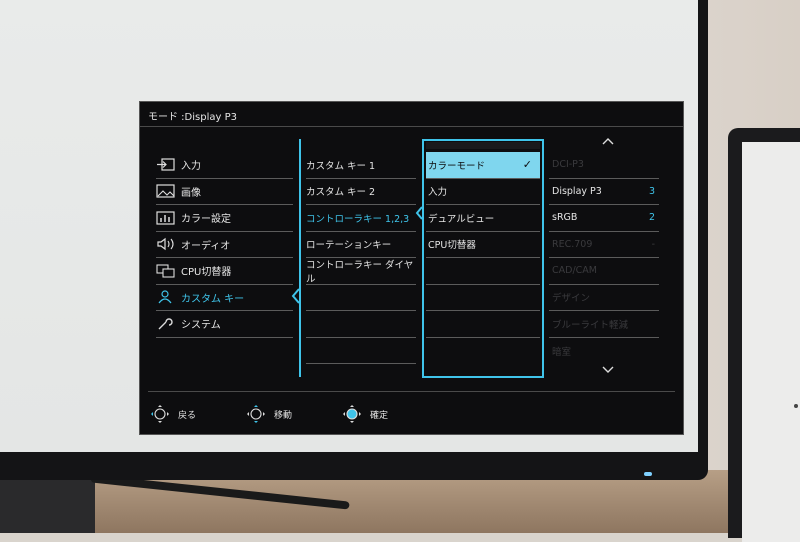 The width and height of the screenshot is (800, 542). I want to click on footer-move: 移動, so click(268, 414).